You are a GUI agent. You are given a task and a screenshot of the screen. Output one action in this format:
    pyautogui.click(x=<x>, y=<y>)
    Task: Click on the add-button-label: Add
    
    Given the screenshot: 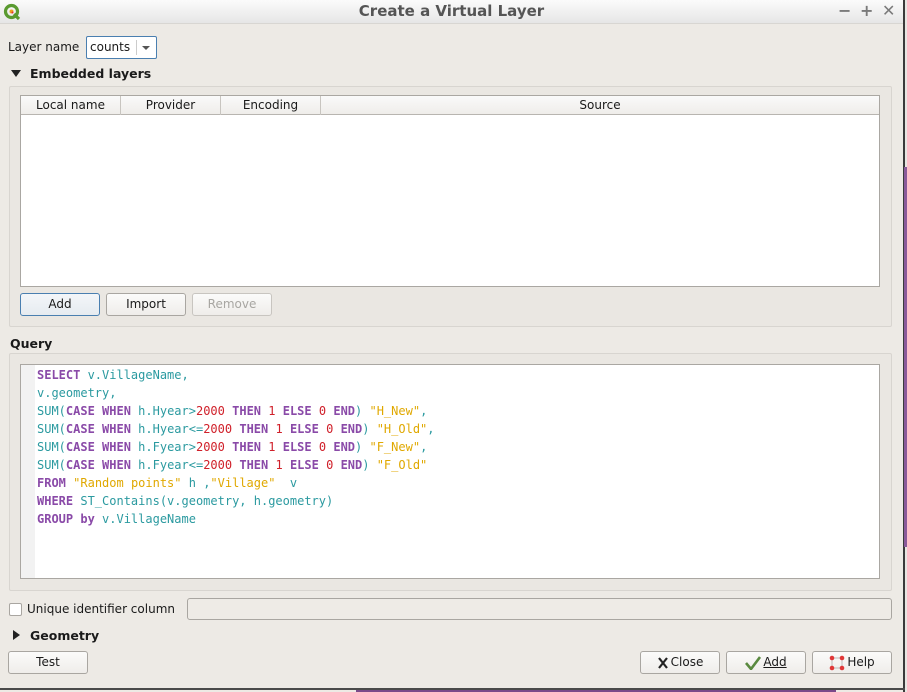 What is the action you would take?
    pyautogui.click(x=775, y=662)
    